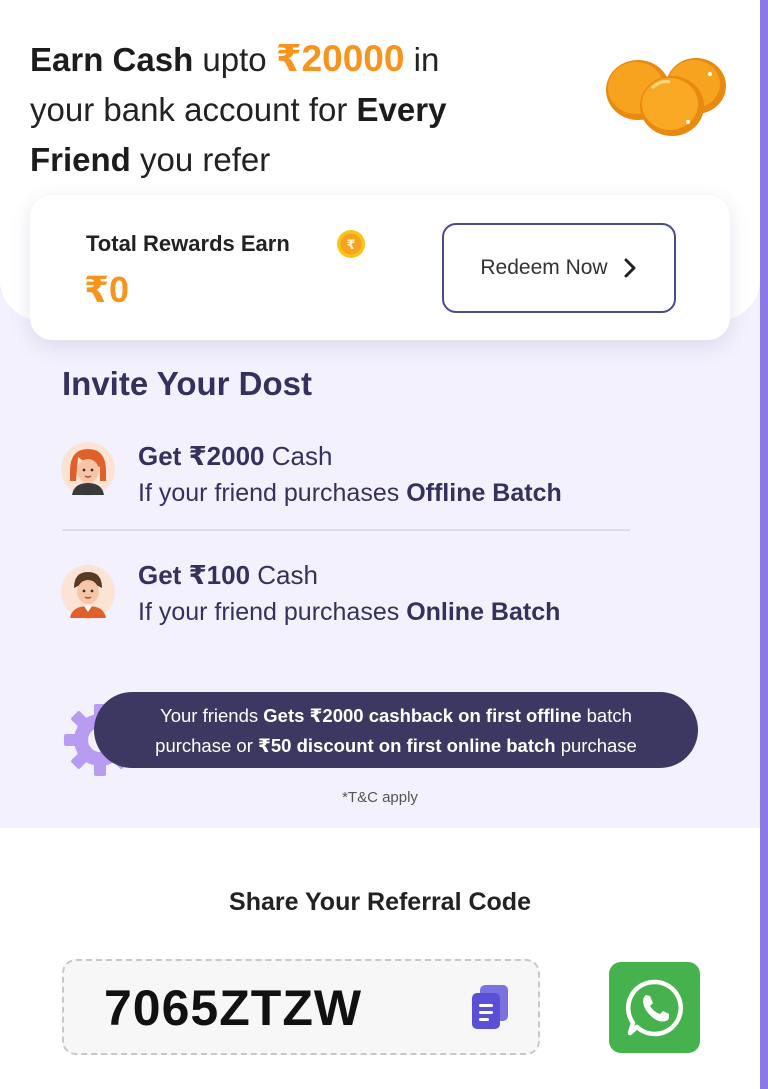  Describe the element at coordinates (228, 575) in the screenshot. I see `benefit-online-amount: Get ₹100 Cash` at that location.